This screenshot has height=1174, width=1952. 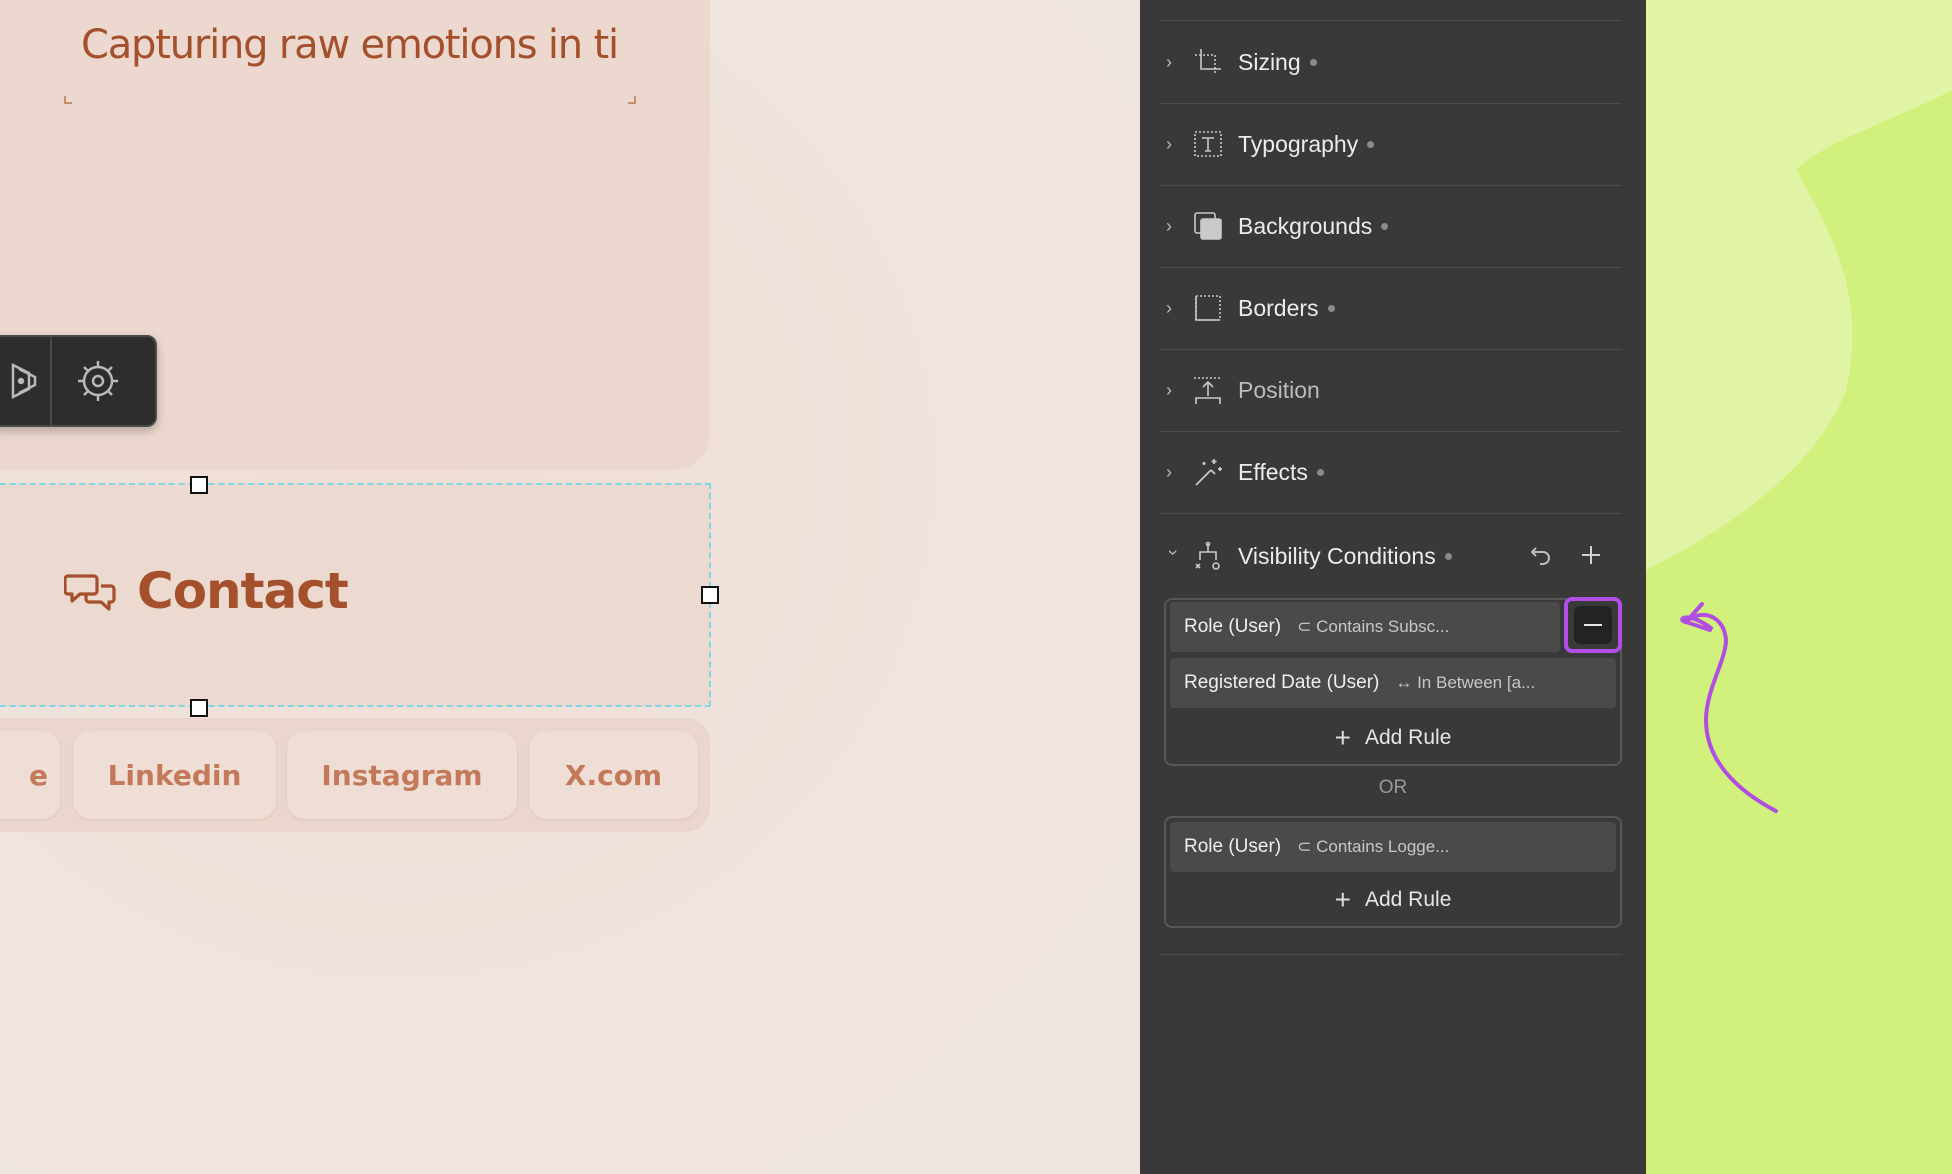 I want to click on social-link-instagram: Instagram, so click(x=402, y=775).